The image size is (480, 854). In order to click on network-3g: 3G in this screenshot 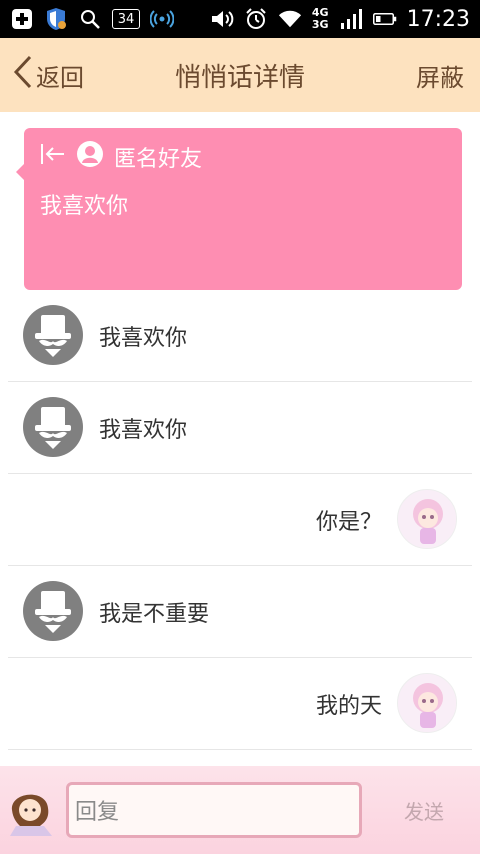, I will do `click(320, 24)`.